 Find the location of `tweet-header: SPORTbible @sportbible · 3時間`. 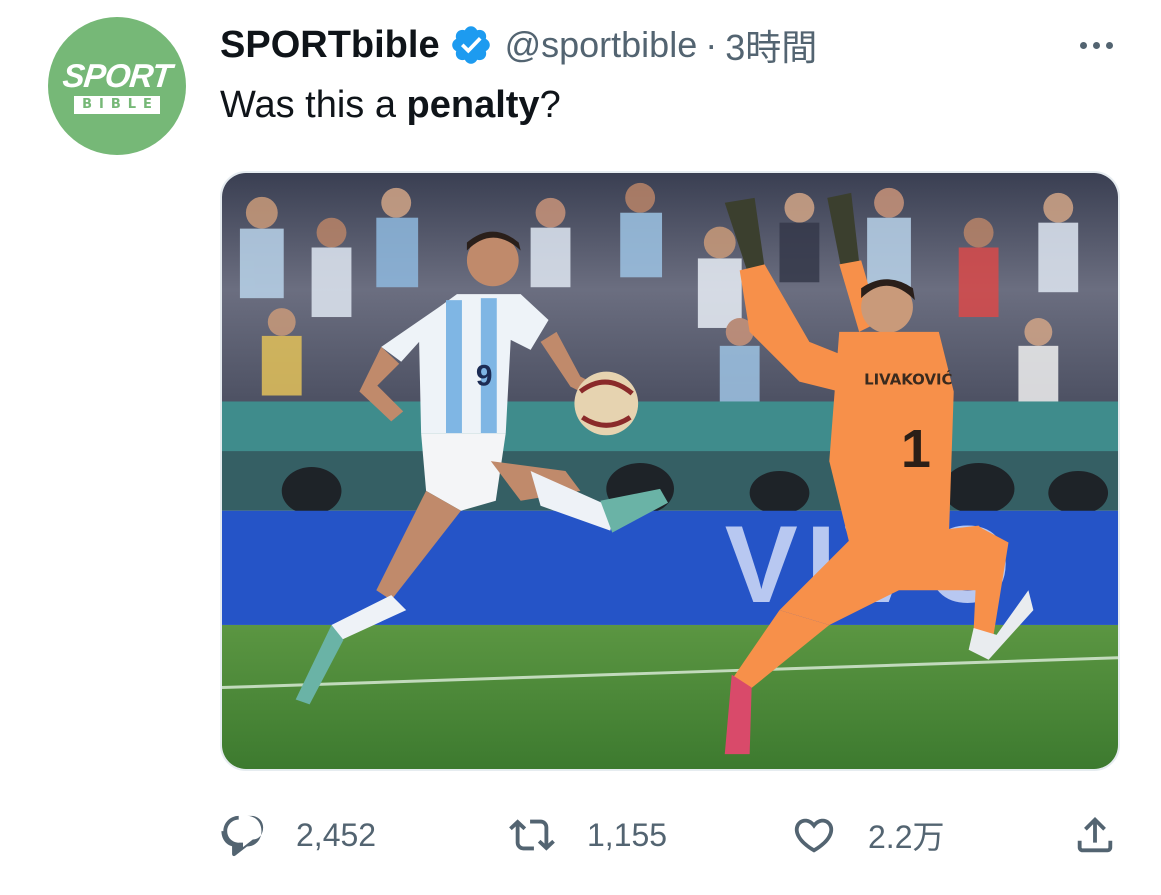

tweet-header: SPORTbible @sportbible · 3時間 is located at coordinates (518, 45).